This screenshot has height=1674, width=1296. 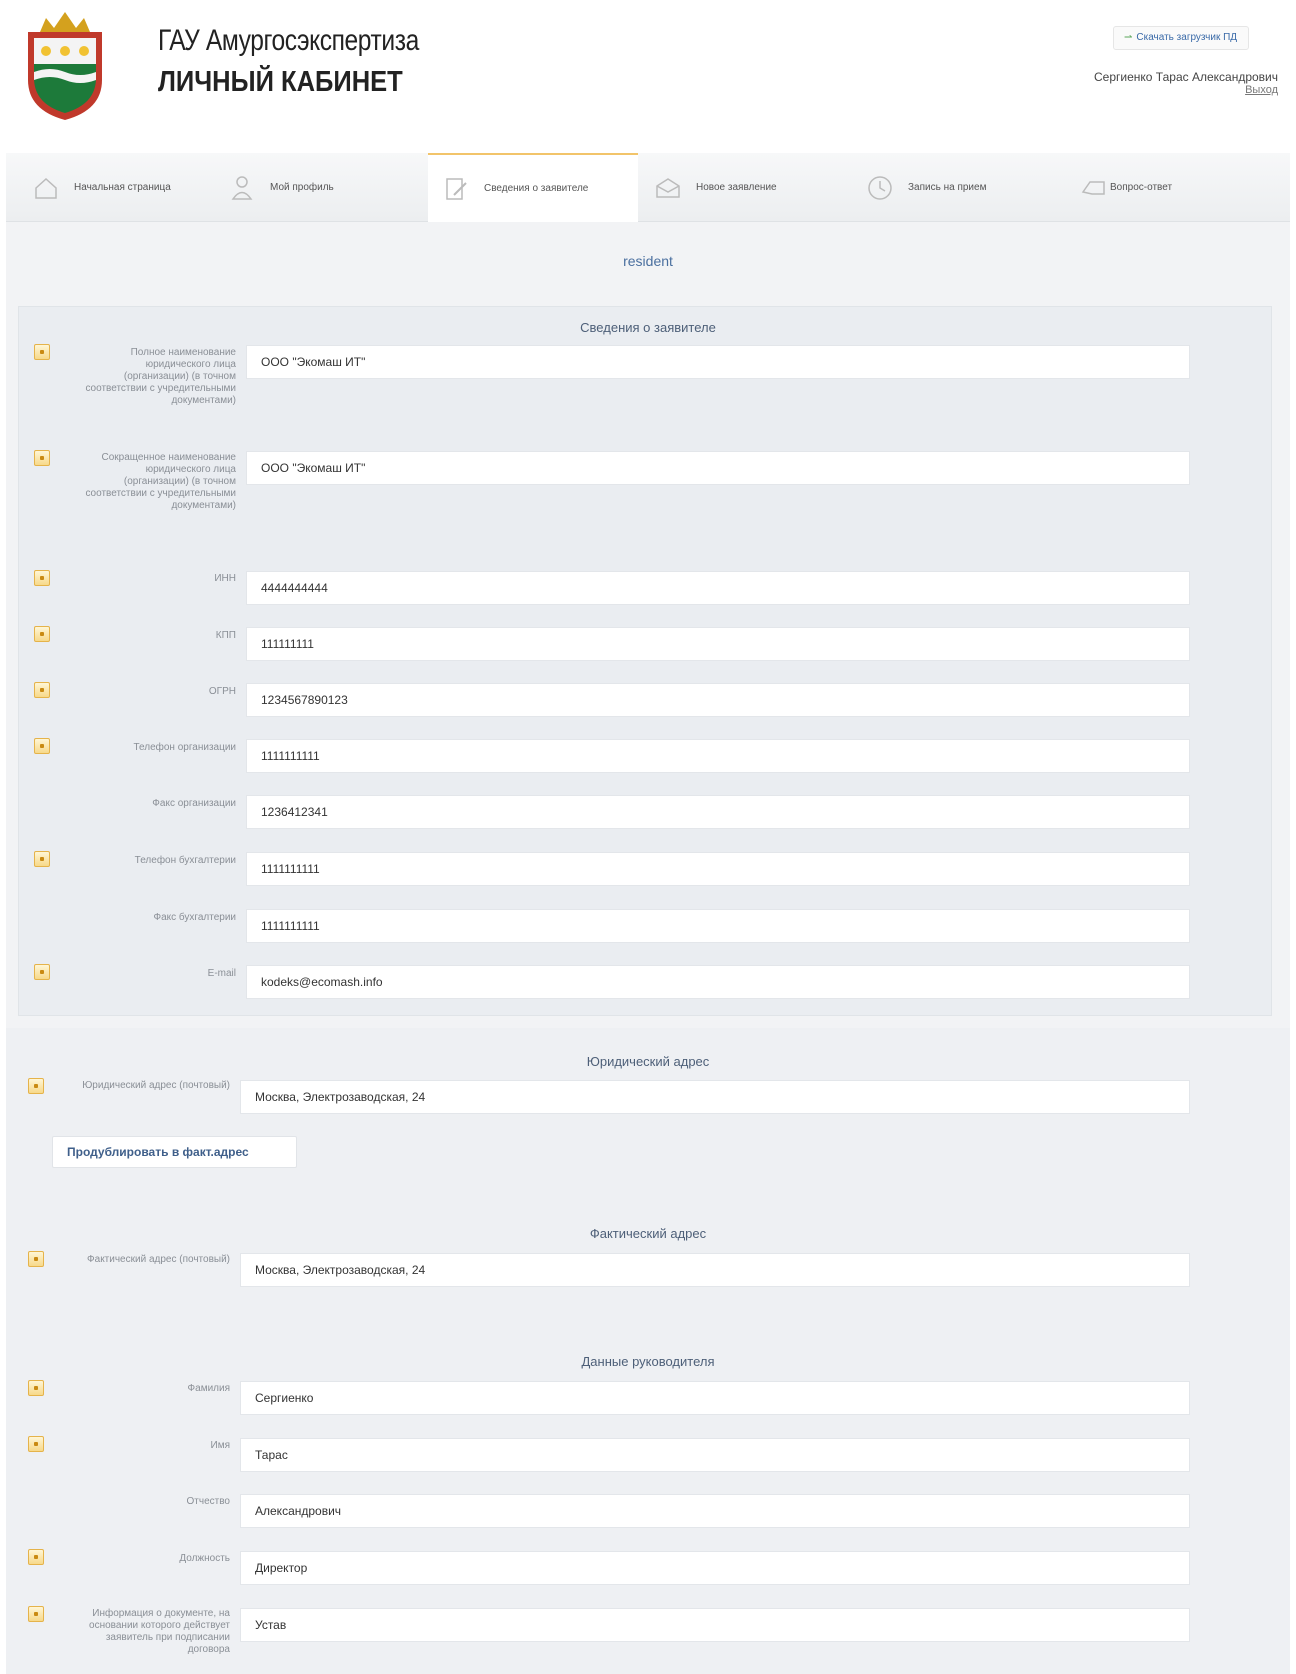 What do you see at coordinates (718, 644) in the screenshot?
I see `kpp-input: 111111111` at bounding box center [718, 644].